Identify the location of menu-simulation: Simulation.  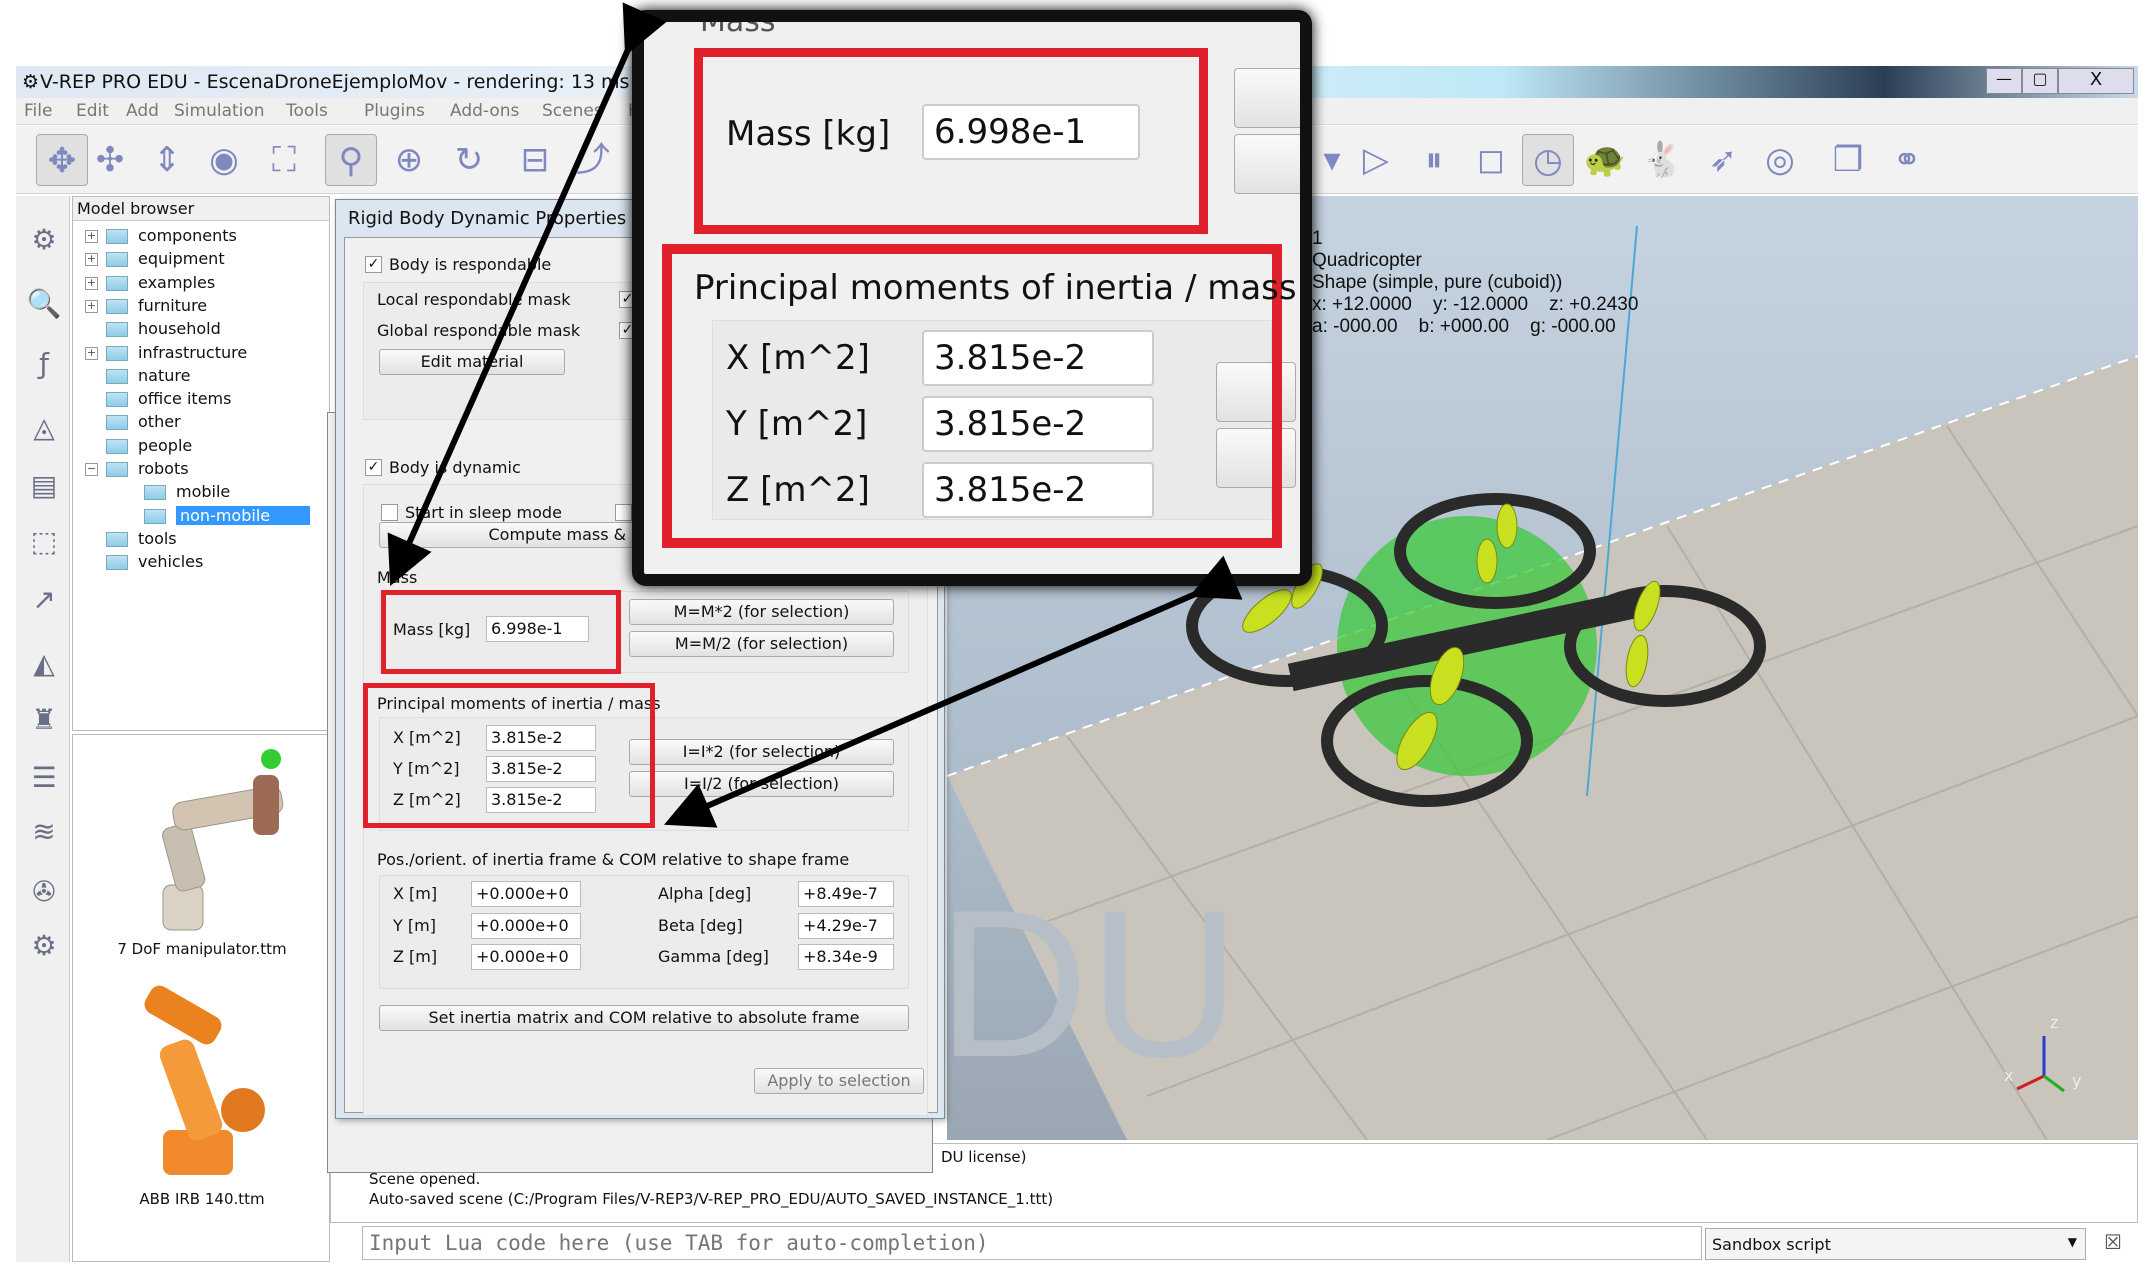
(219, 111).